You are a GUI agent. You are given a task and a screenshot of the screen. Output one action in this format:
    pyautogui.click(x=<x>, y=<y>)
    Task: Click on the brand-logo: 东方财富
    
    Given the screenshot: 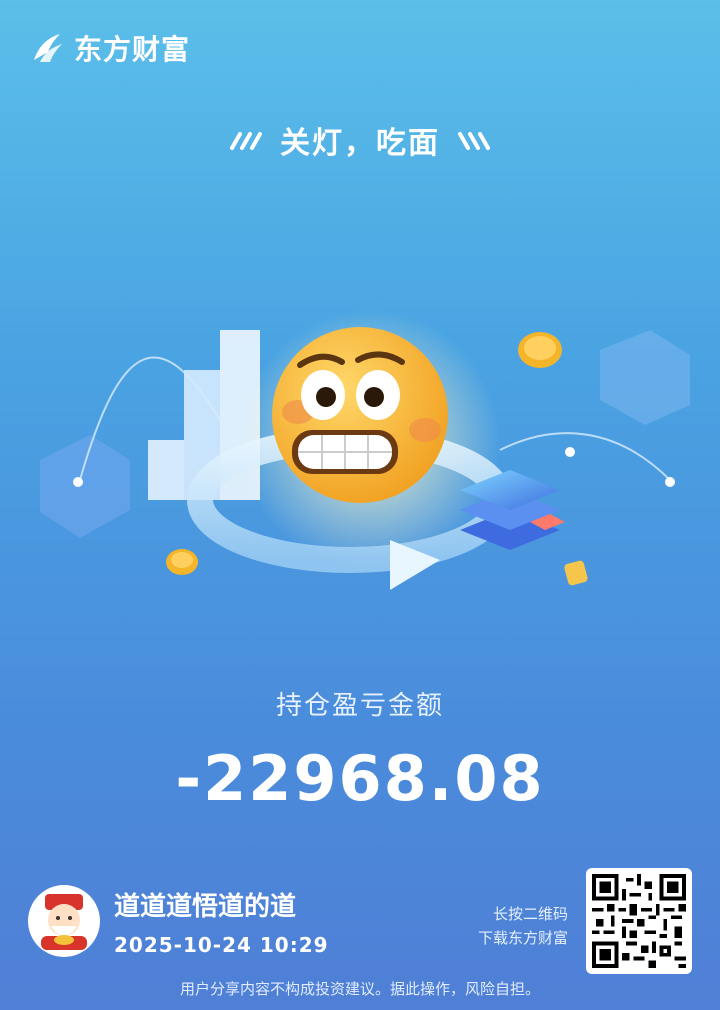 What is the action you would take?
    pyautogui.click(x=110, y=48)
    